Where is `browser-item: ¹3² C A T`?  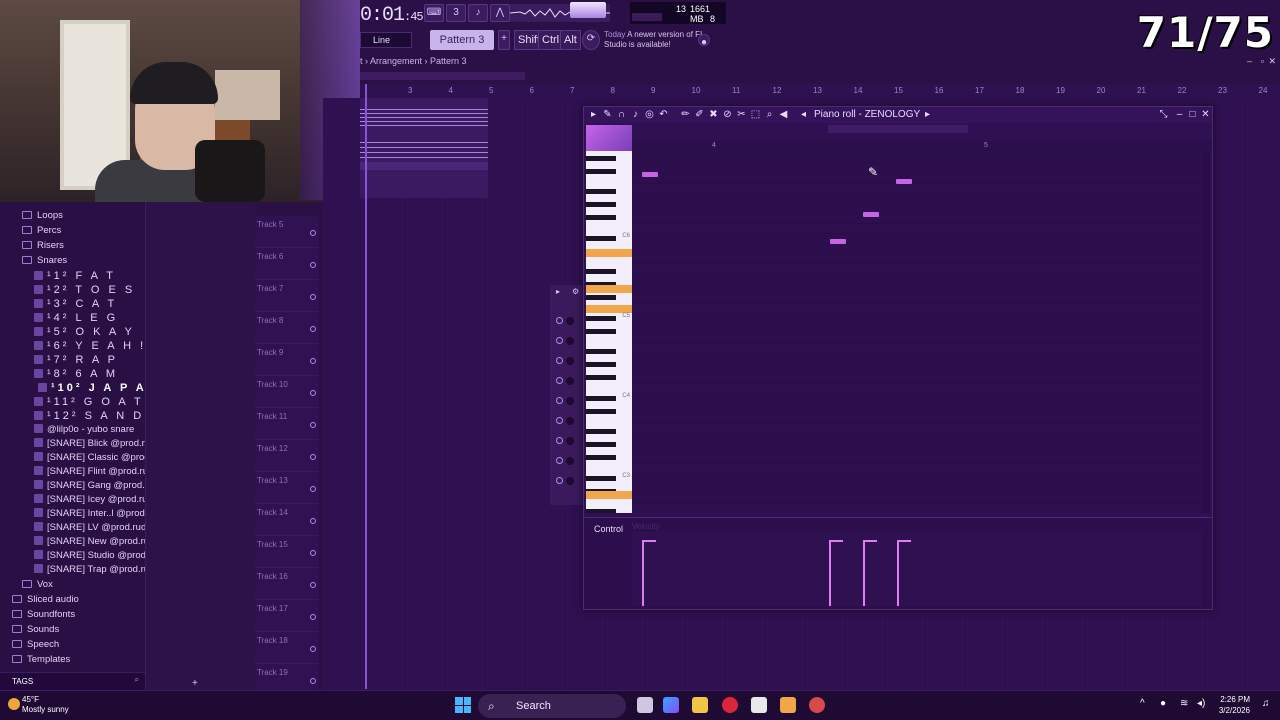
browser-item: ¹3² C A T is located at coordinates (75, 305).